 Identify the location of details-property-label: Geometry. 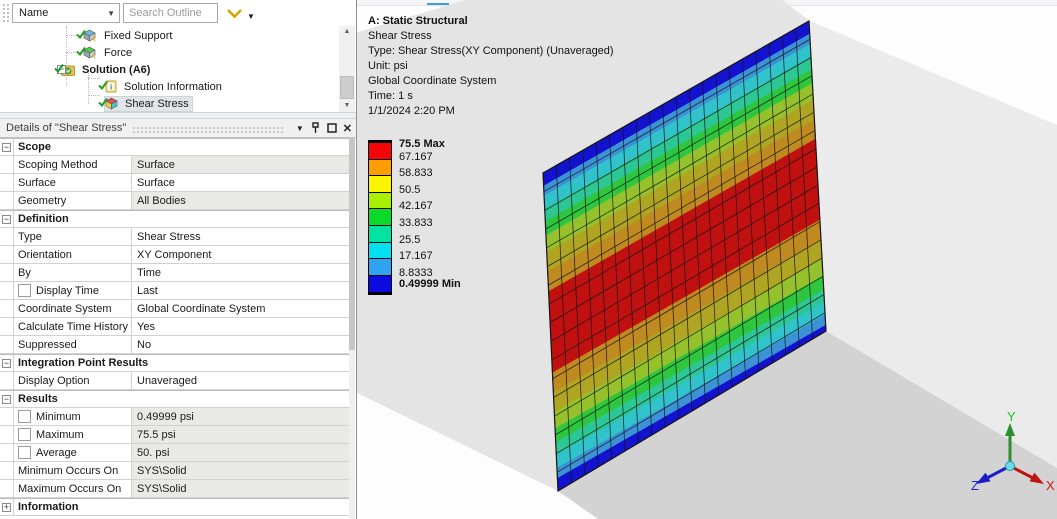
(73, 200).